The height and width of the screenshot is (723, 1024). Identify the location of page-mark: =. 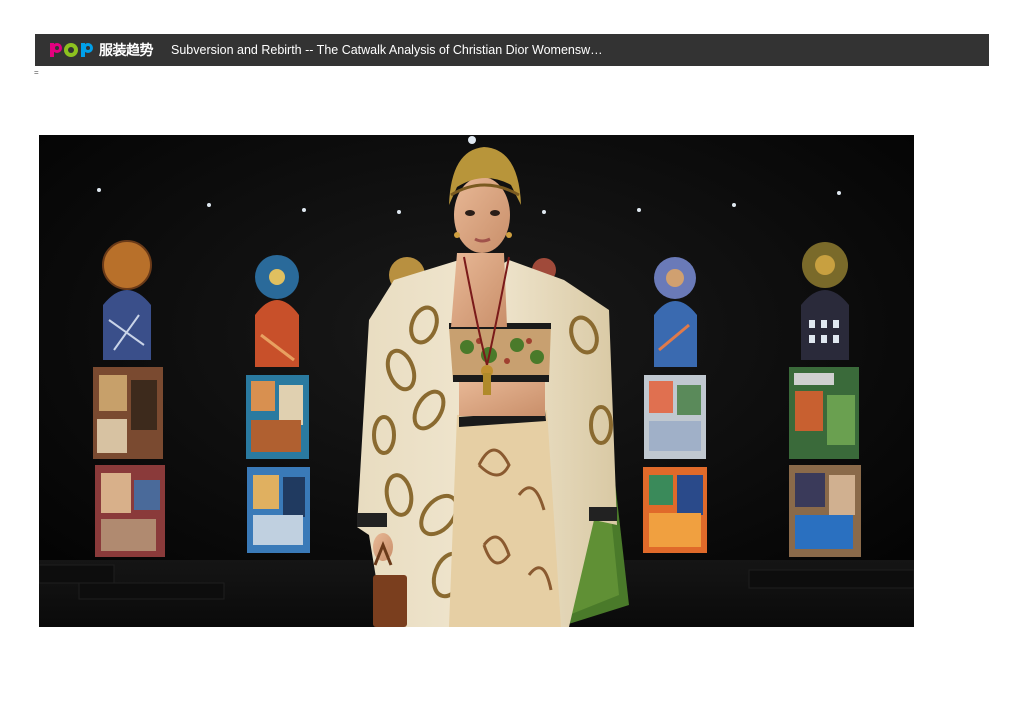
(36, 72).